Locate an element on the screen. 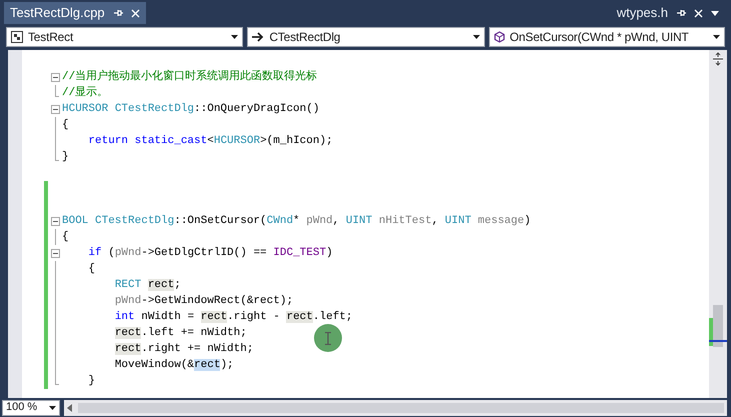 This screenshot has width=731, height=417. text-cursor-icon is located at coordinates (328, 338).